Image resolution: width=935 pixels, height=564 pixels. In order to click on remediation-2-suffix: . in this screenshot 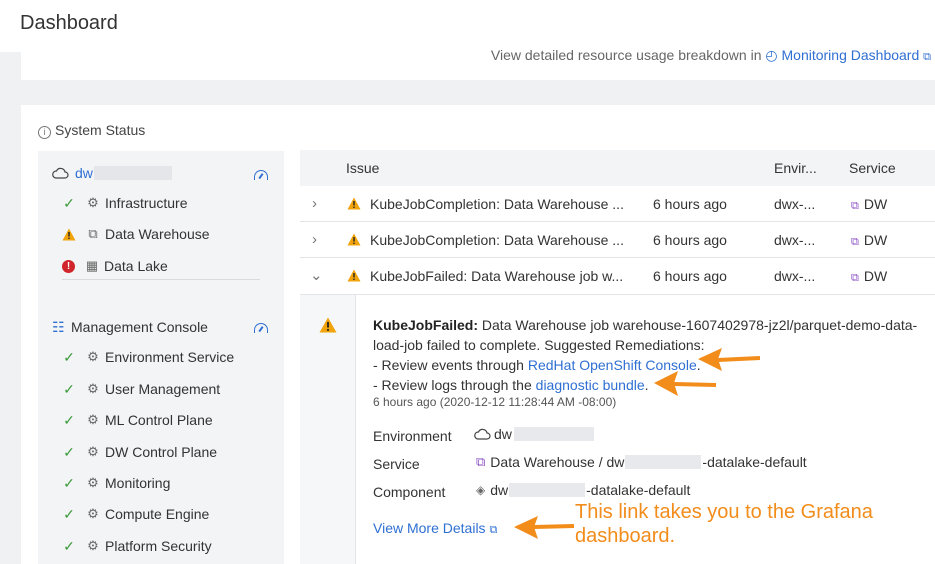, I will do `click(646, 385)`.